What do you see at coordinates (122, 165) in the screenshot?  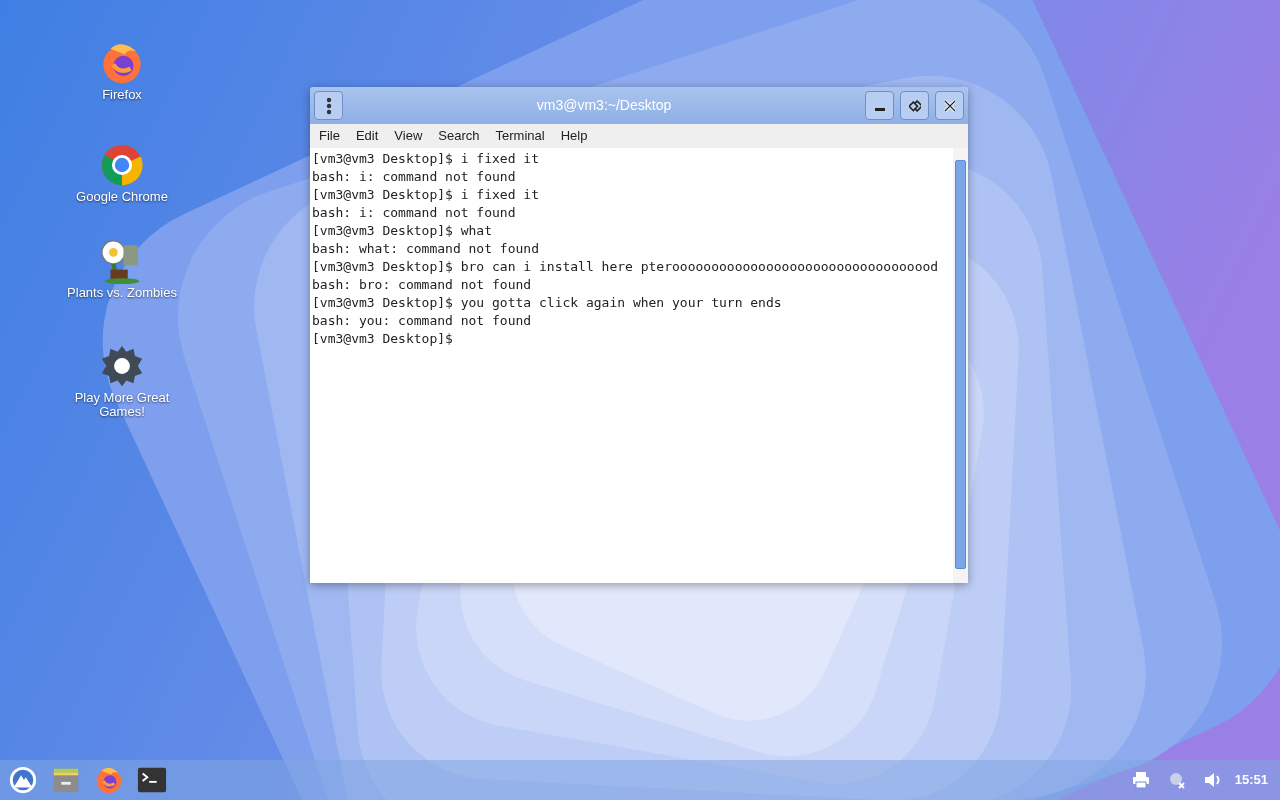 I see `chrome-icon` at bounding box center [122, 165].